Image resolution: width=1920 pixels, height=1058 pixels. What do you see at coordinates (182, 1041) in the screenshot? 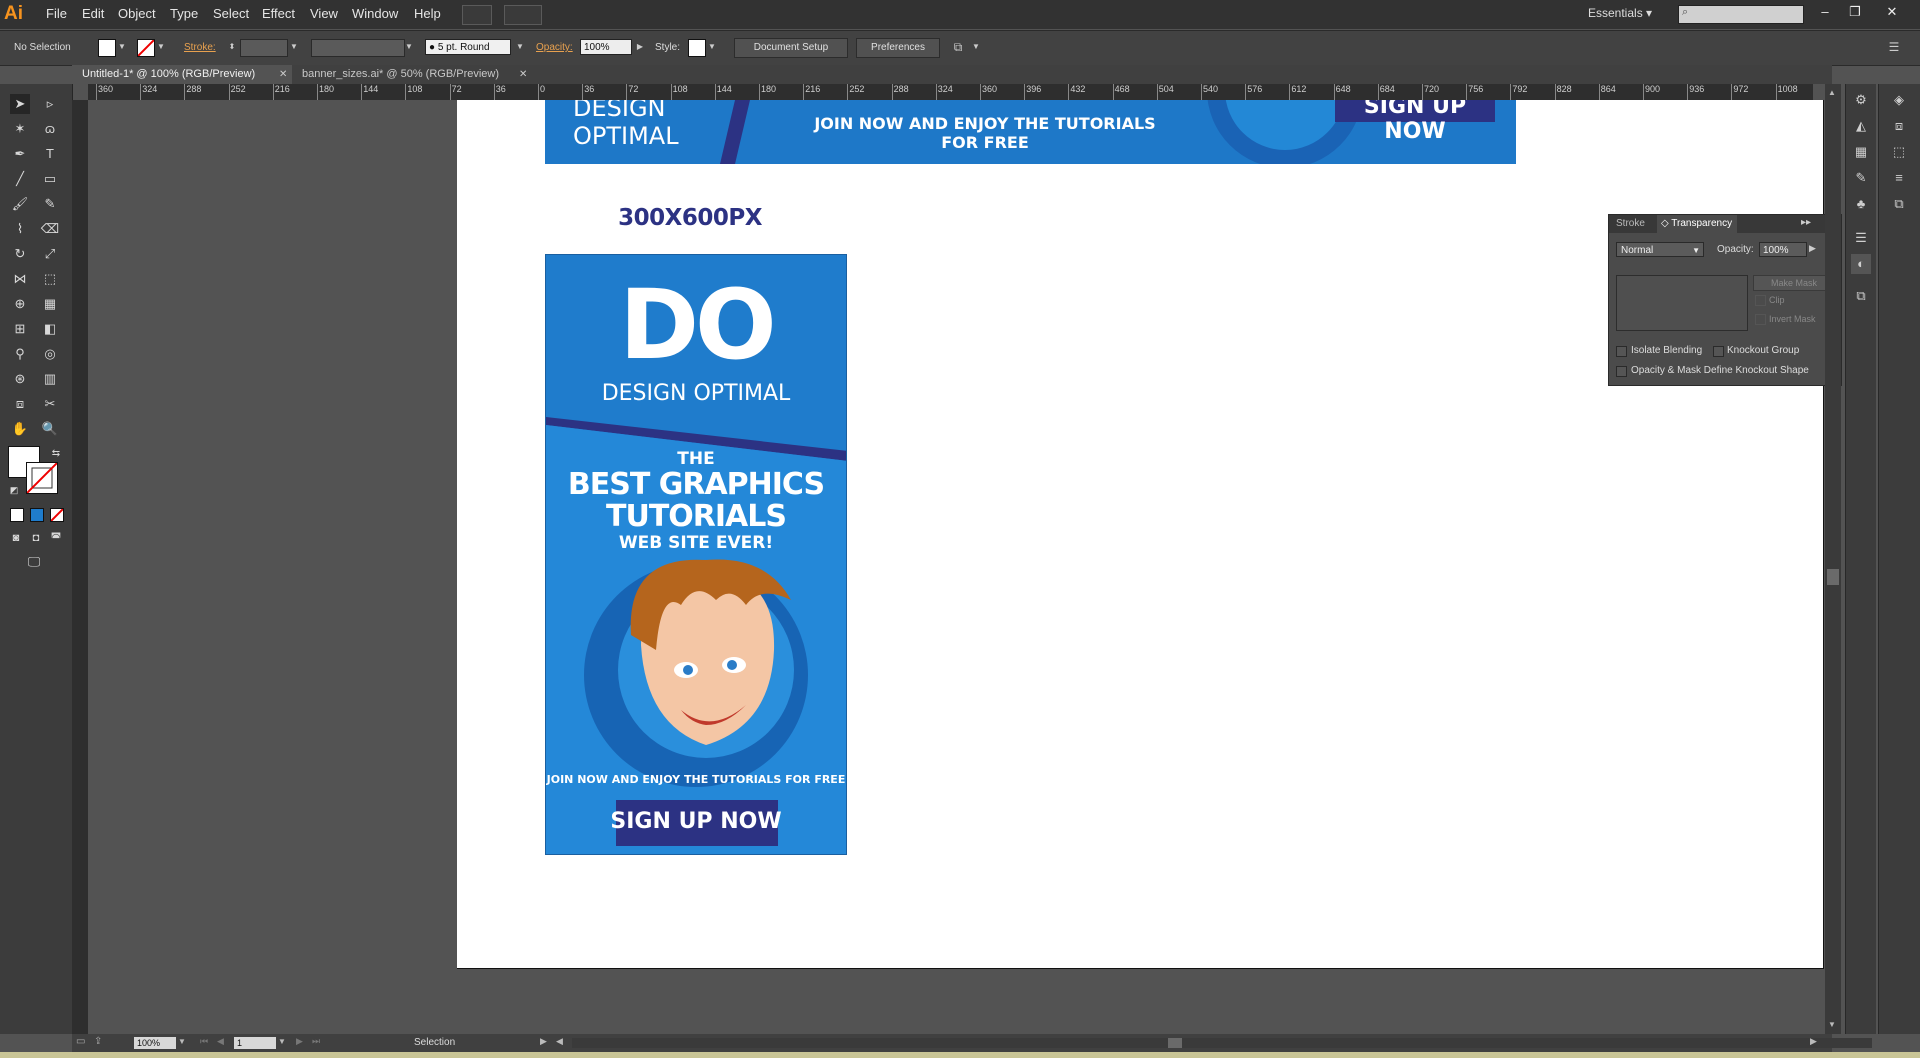
I see `zoom-dropdown-icon: ▼` at bounding box center [182, 1041].